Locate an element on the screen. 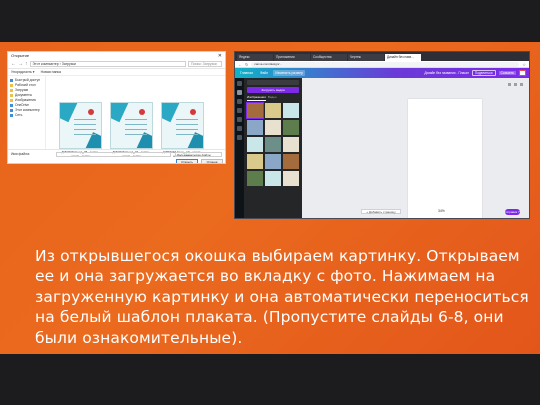 This screenshot has width=540, height=405. folder-icon is located at coordinates (239, 137).